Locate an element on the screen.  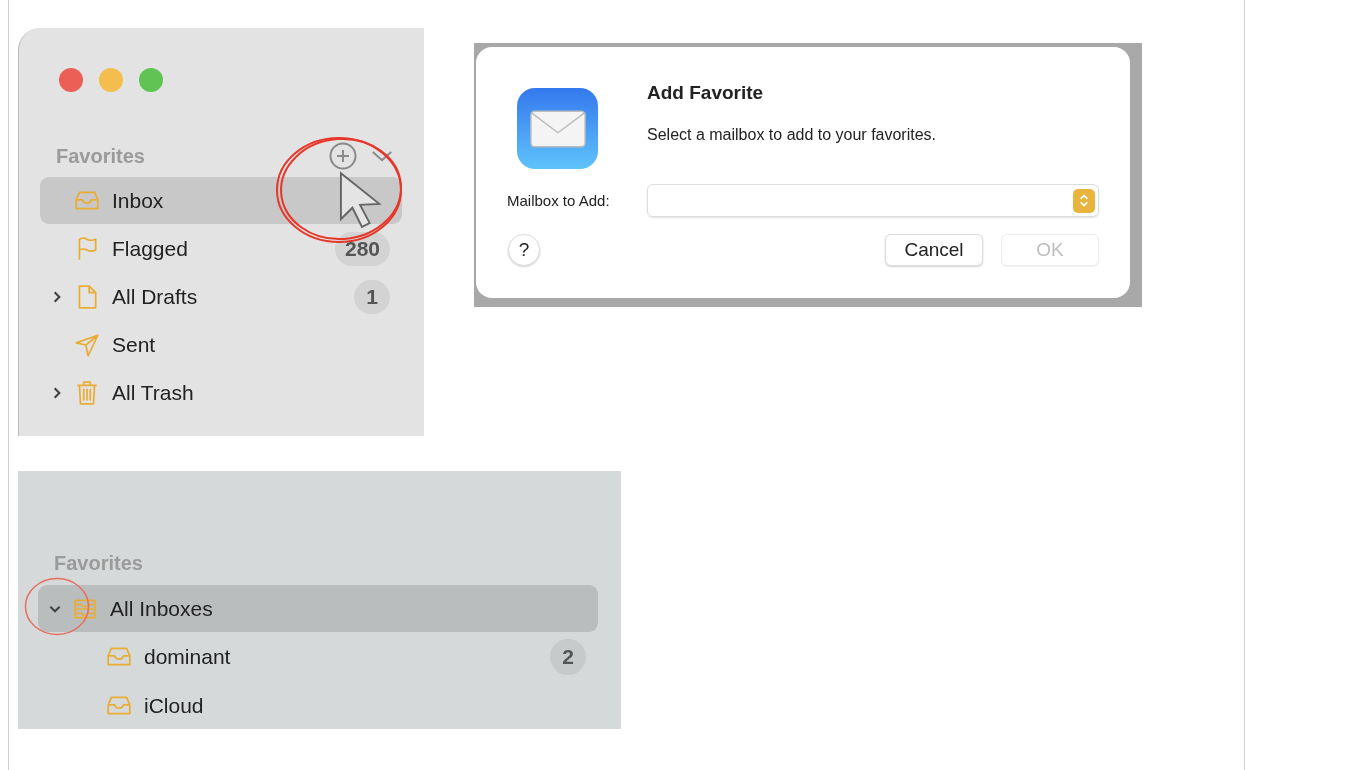
paper-plane-icon is located at coordinates (87, 344).